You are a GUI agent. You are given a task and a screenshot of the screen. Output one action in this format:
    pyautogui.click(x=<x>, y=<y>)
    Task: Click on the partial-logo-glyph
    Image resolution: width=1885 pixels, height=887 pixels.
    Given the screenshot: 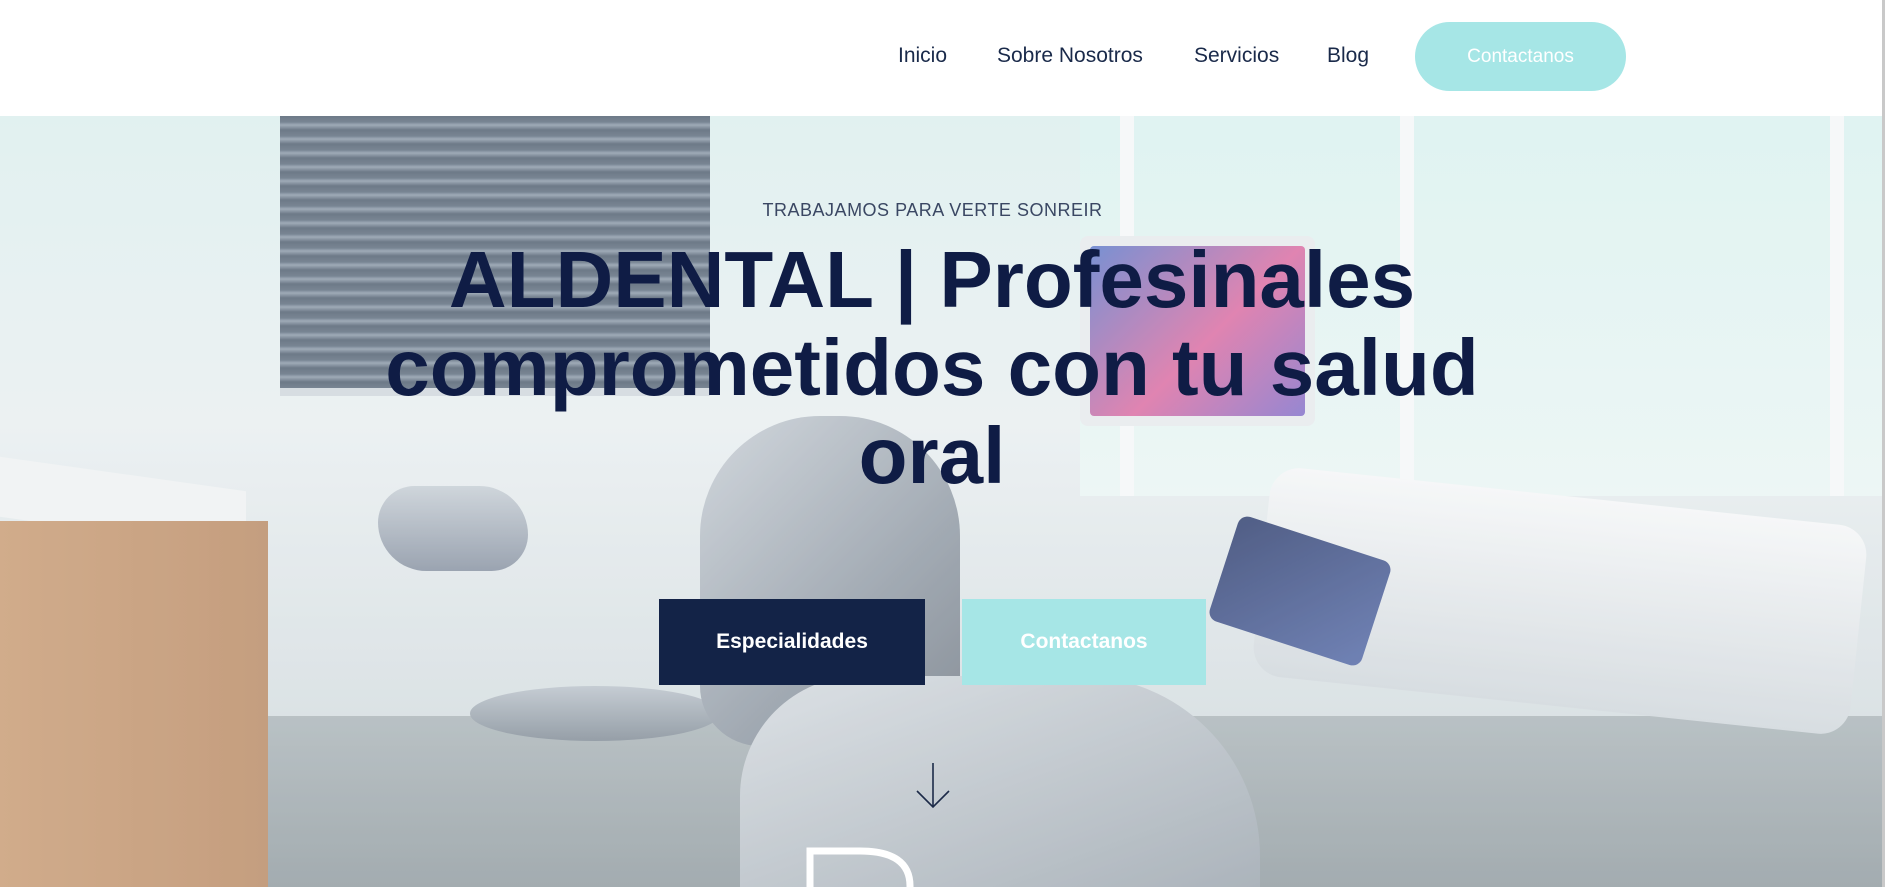 What is the action you would take?
    pyautogui.click(x=860, y=867)
    